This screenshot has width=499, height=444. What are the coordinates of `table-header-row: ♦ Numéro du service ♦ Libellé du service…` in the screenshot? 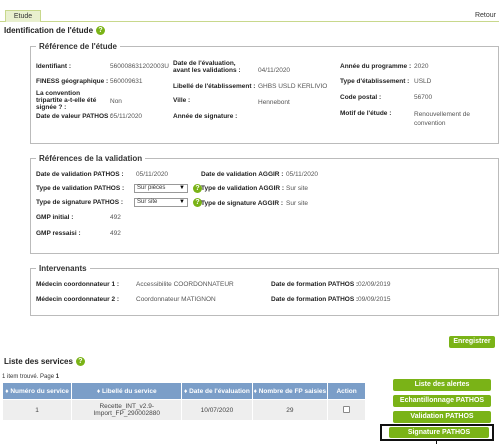 It's located at (183, 391).